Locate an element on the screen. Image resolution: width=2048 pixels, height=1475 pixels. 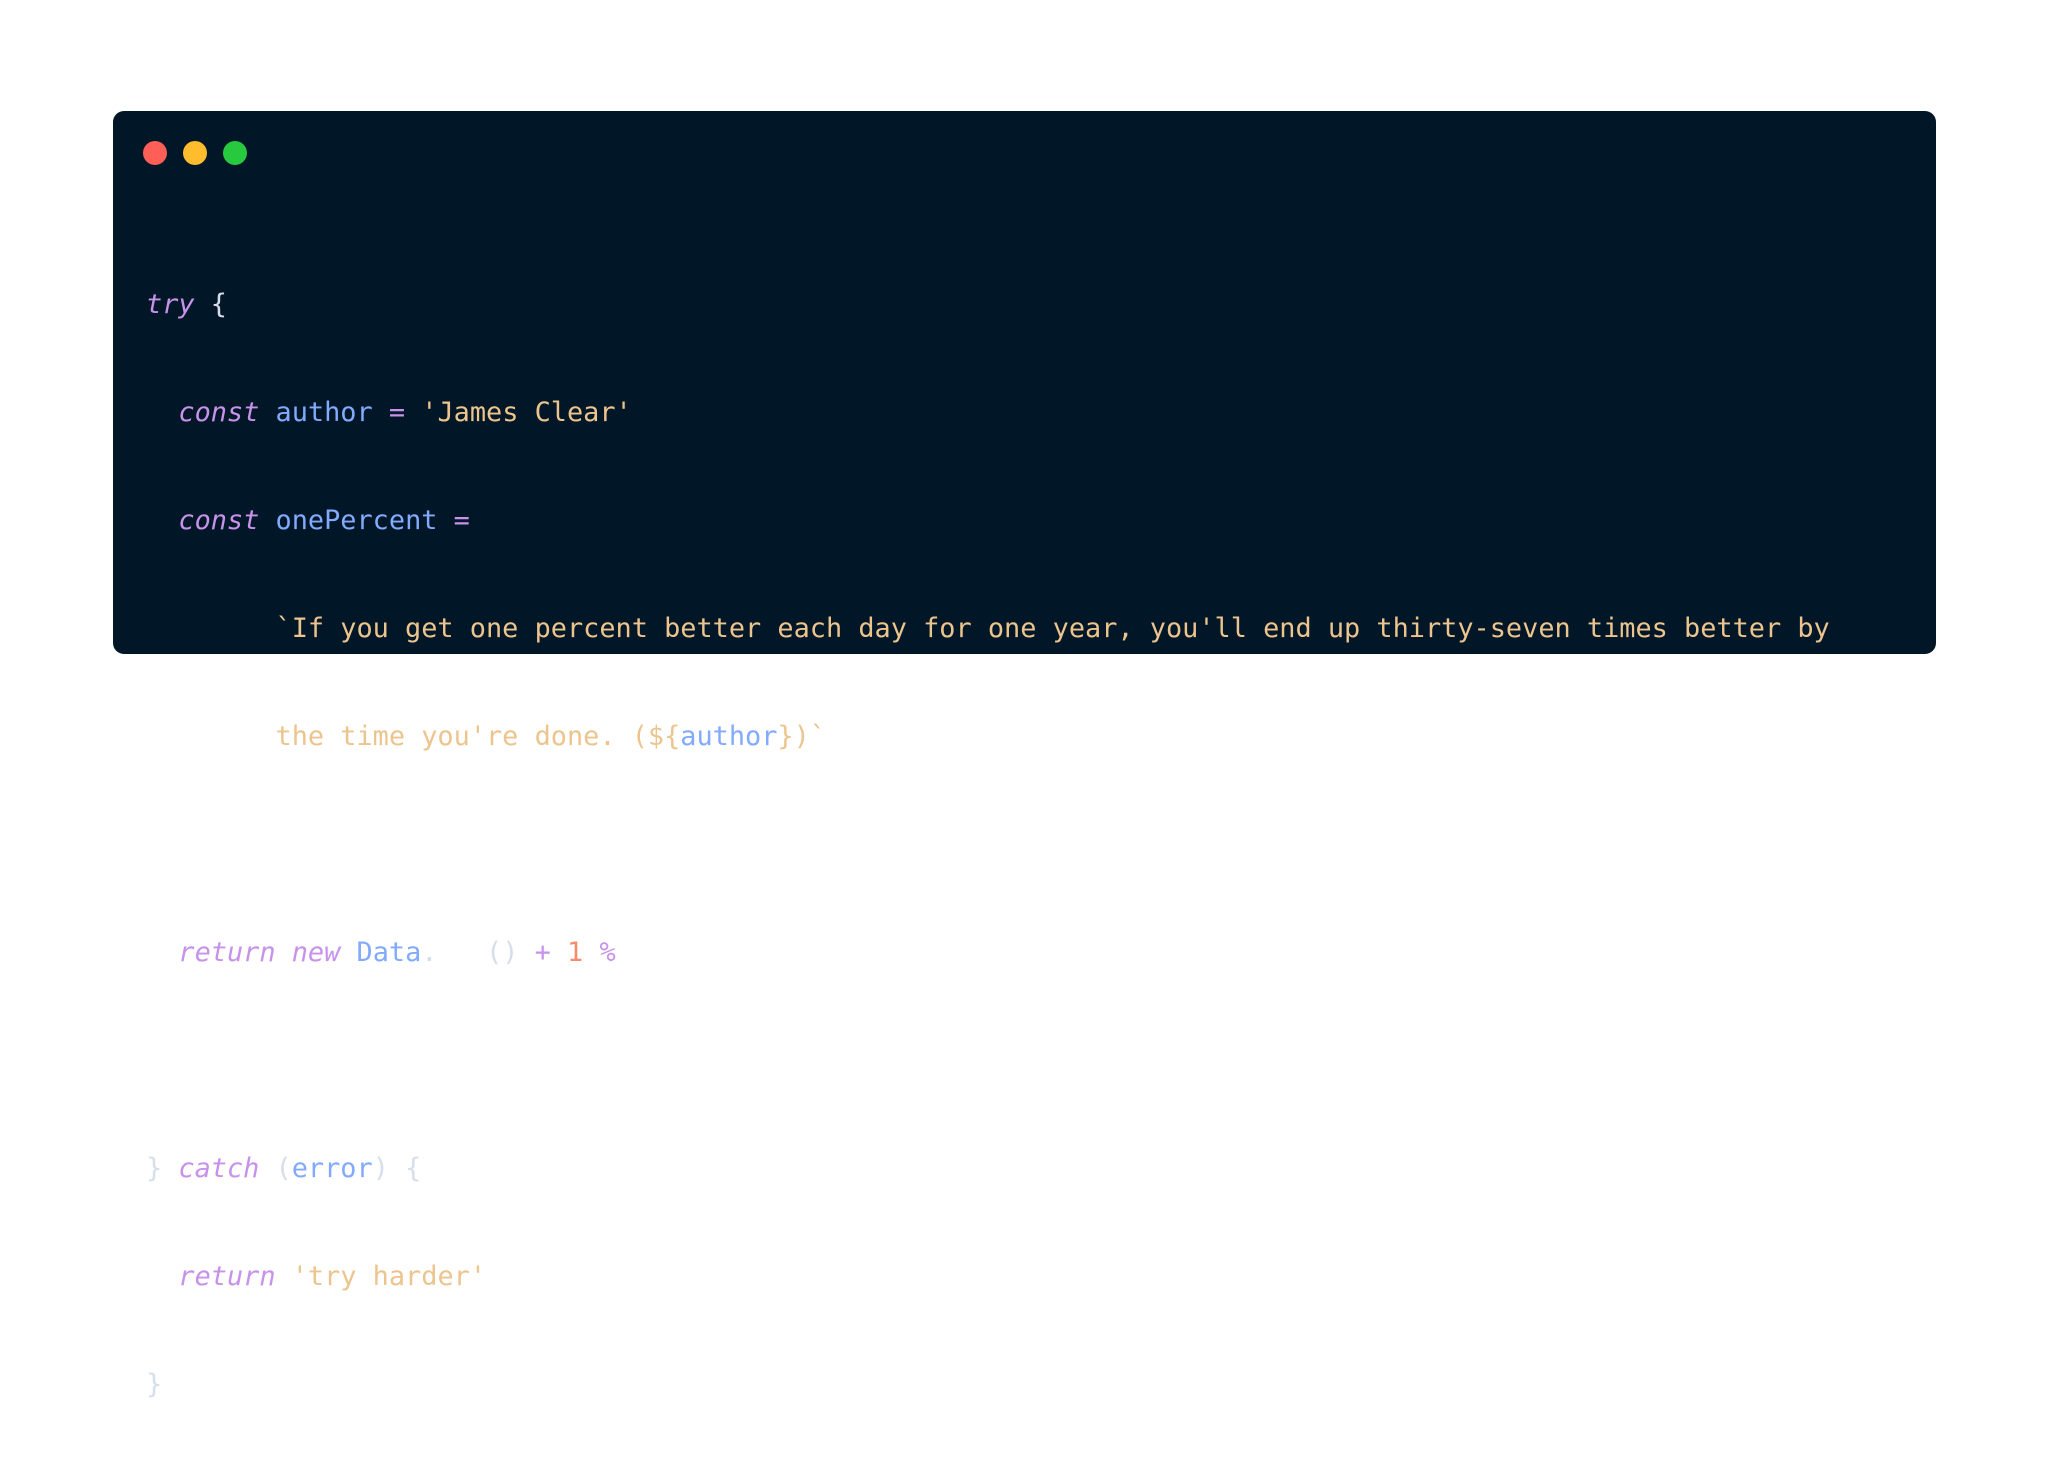
keyword: new is located at coordinates (316, 952).